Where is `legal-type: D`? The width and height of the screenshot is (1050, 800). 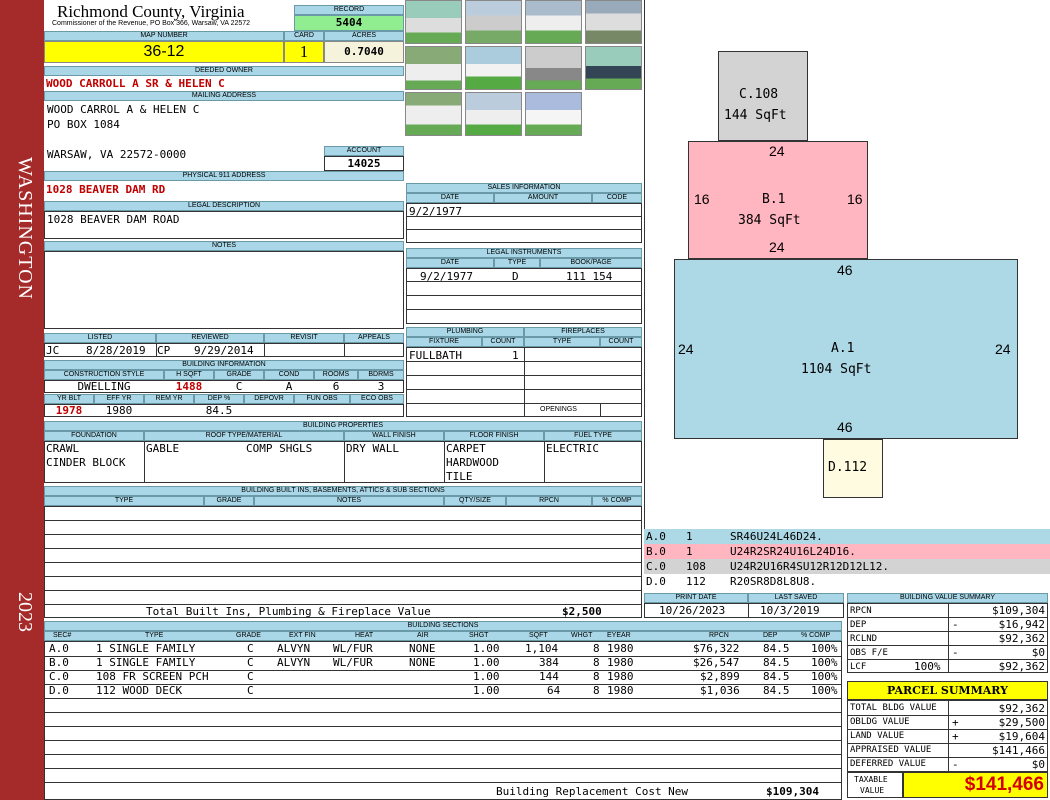
legal-type: D is located at coordinates (515, 276).